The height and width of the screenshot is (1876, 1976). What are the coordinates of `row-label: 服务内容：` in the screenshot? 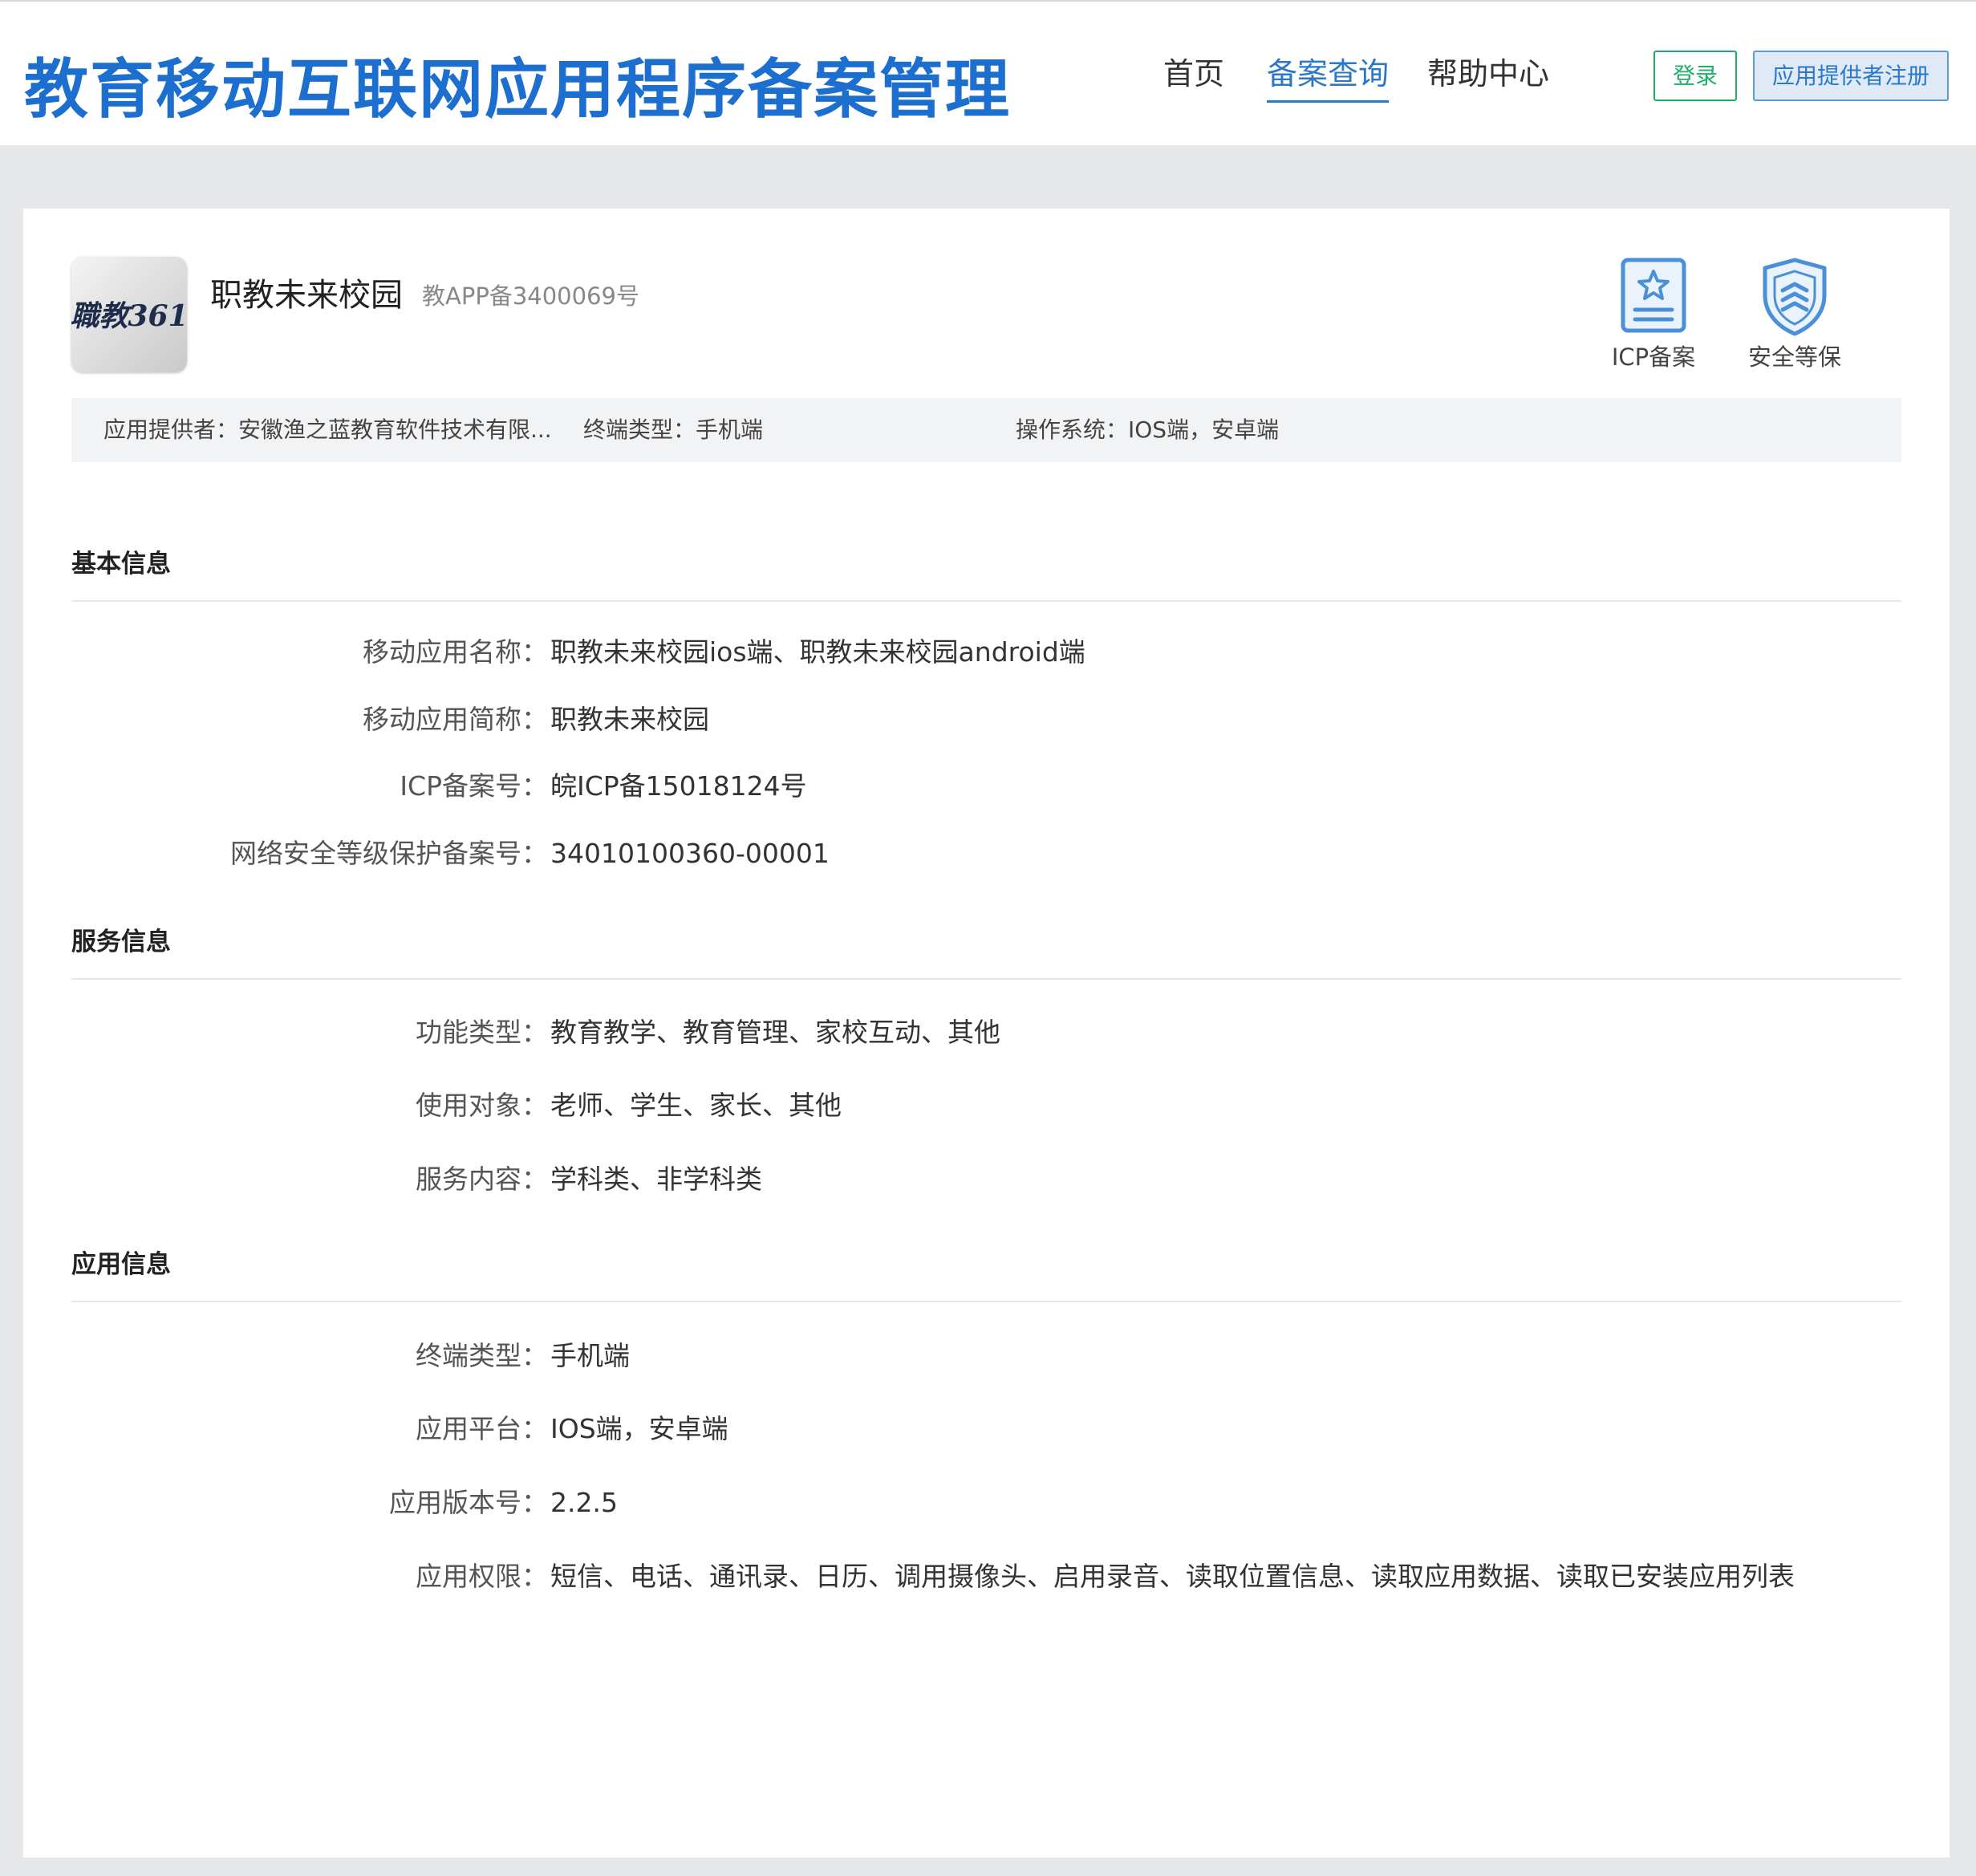 It's located at (482, 1179).